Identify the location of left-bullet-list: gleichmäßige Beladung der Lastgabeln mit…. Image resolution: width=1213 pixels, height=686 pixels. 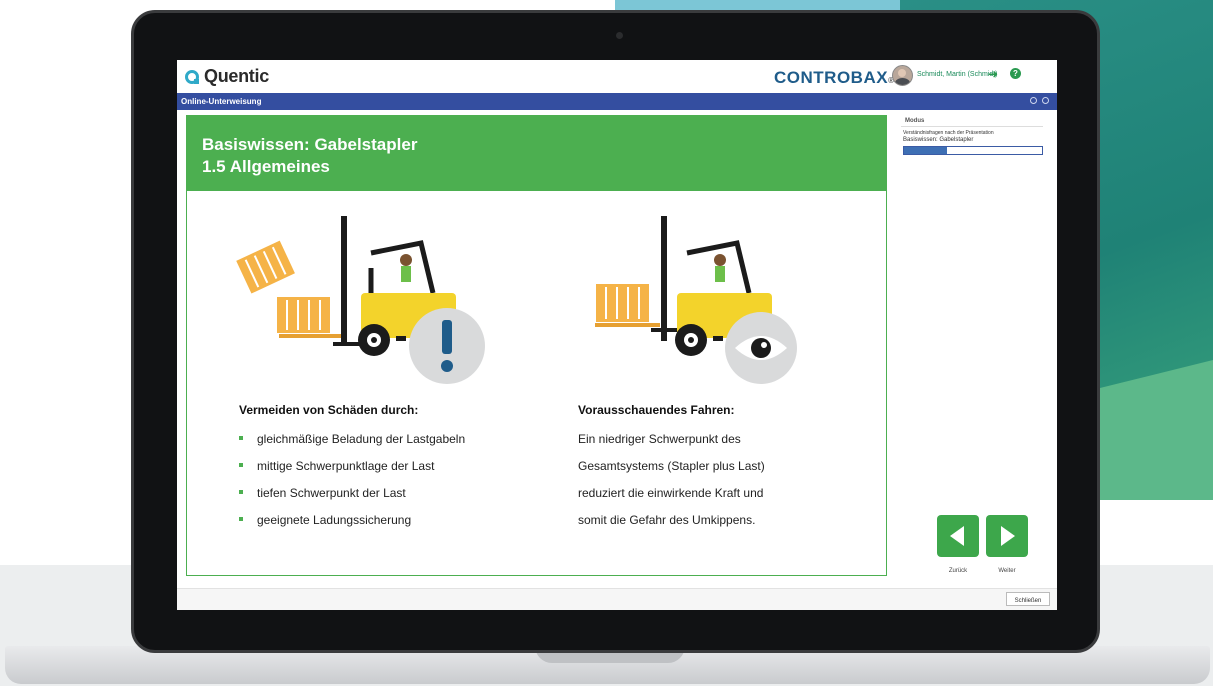
(352, 486).